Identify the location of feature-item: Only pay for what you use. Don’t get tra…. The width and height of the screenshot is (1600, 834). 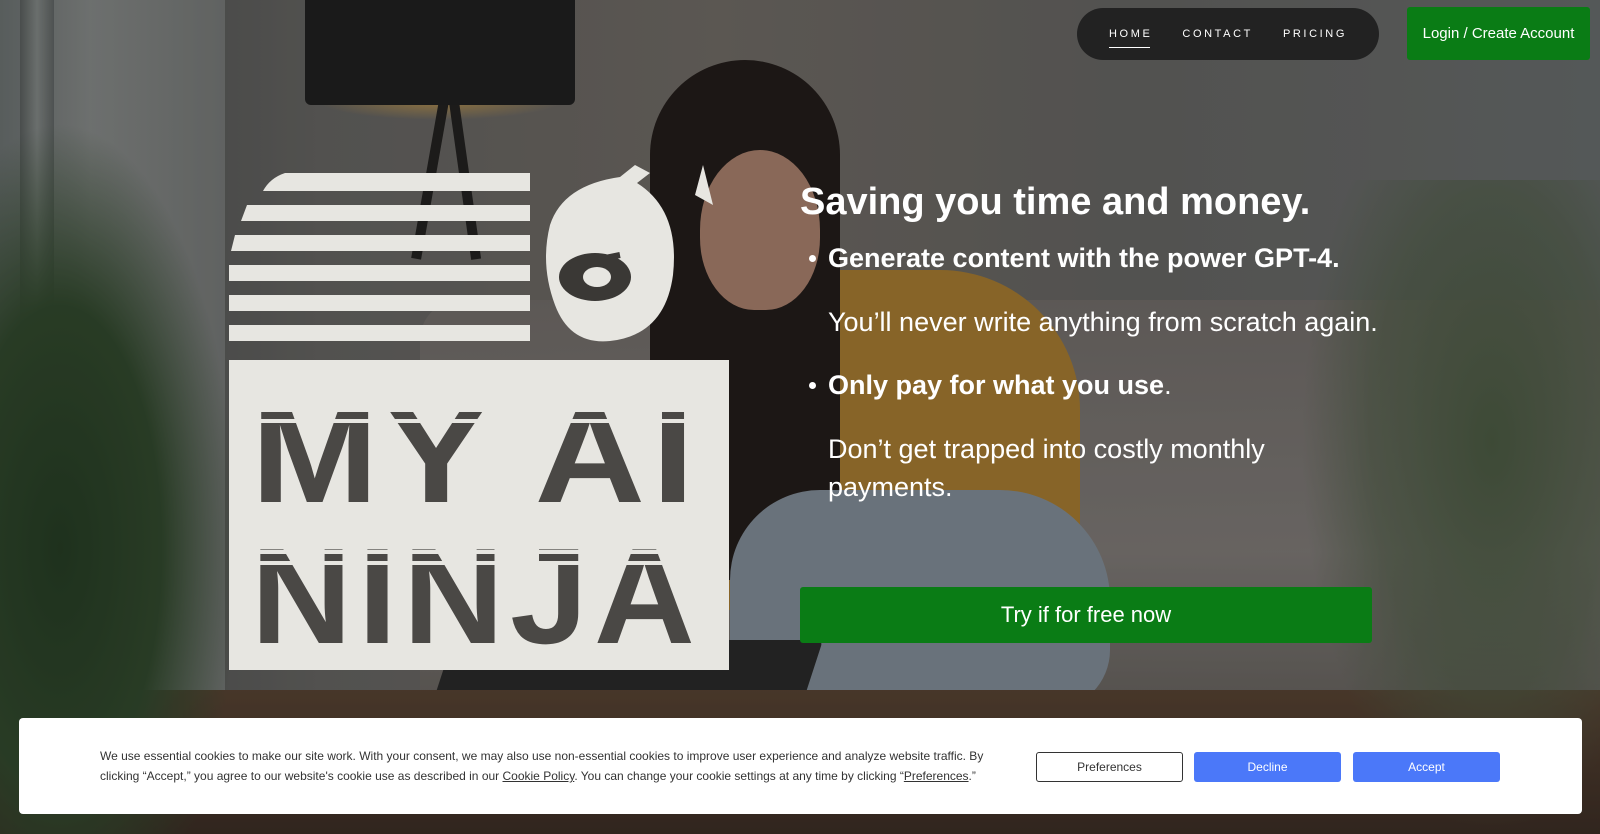
(1090, 435).